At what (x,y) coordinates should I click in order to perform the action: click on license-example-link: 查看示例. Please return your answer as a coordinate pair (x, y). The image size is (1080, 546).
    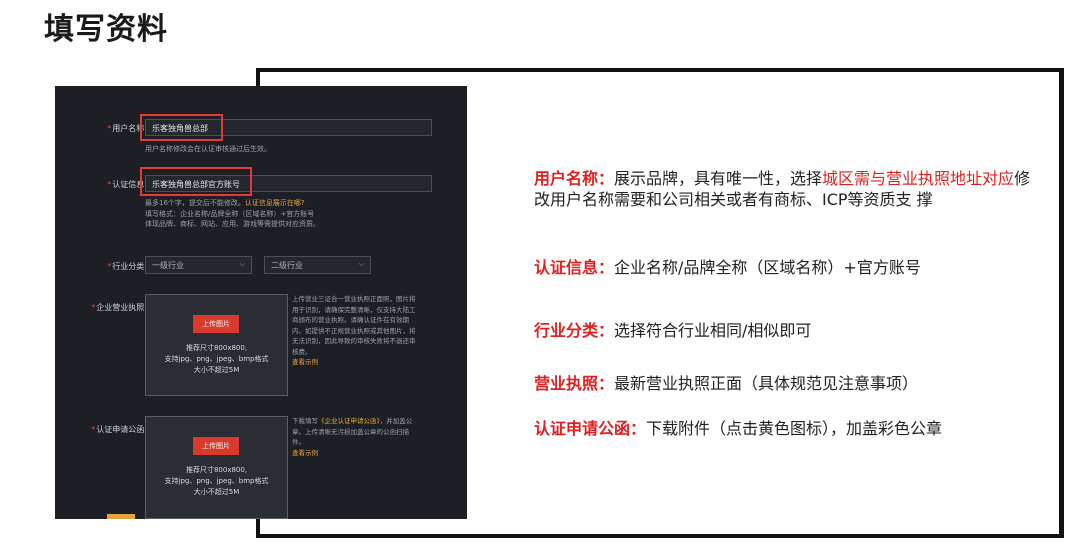
    Looking at the image, I should click on (305, 362).